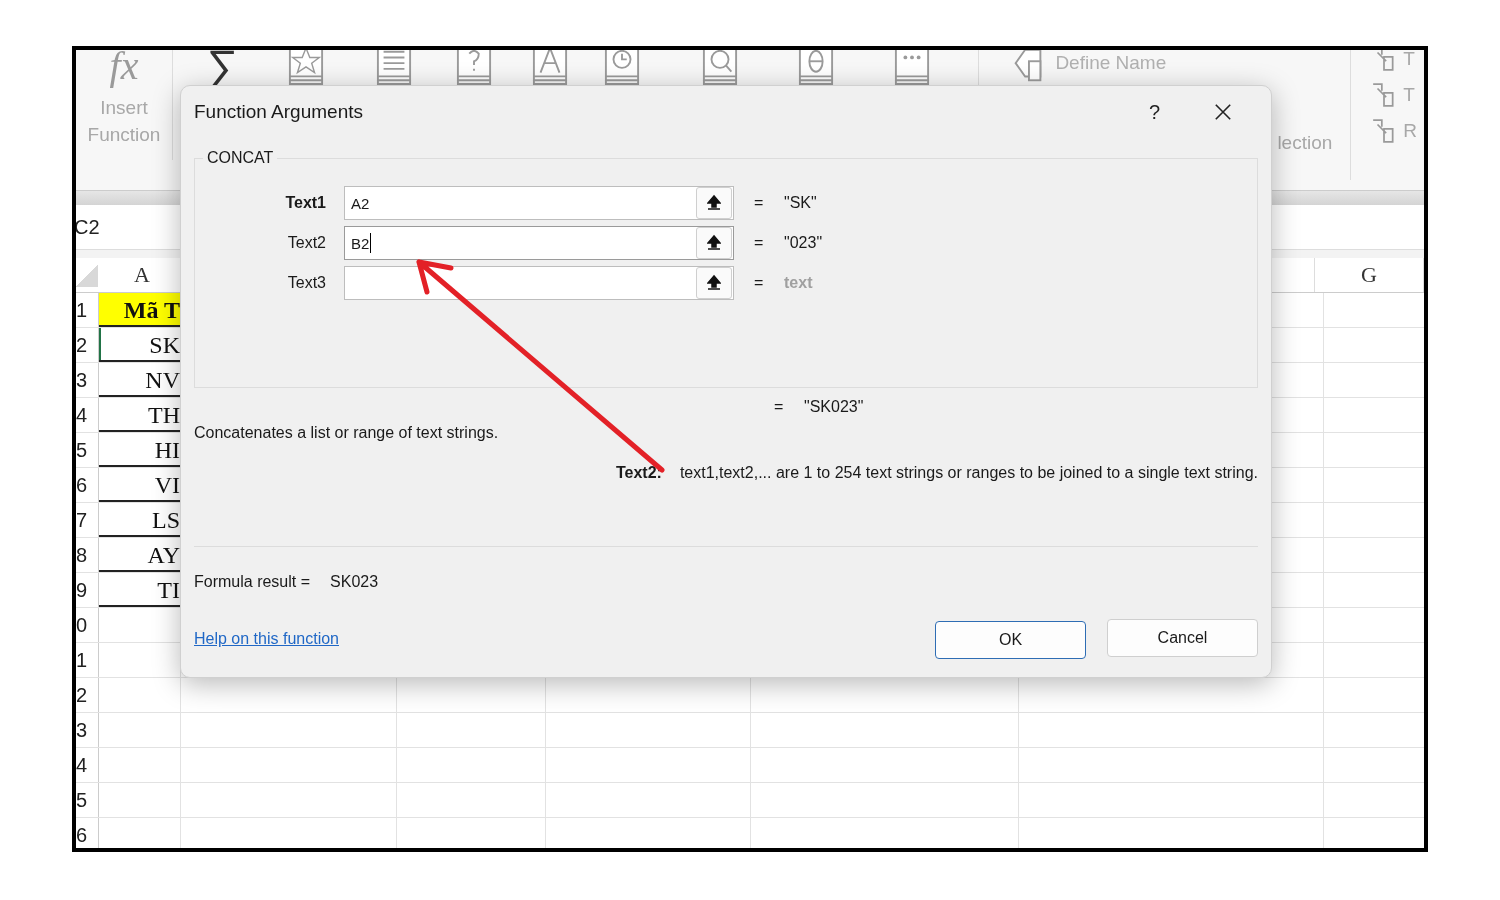 The image size is (1500, 900). I want to click on ok-button: OK, so click(1010, 640).